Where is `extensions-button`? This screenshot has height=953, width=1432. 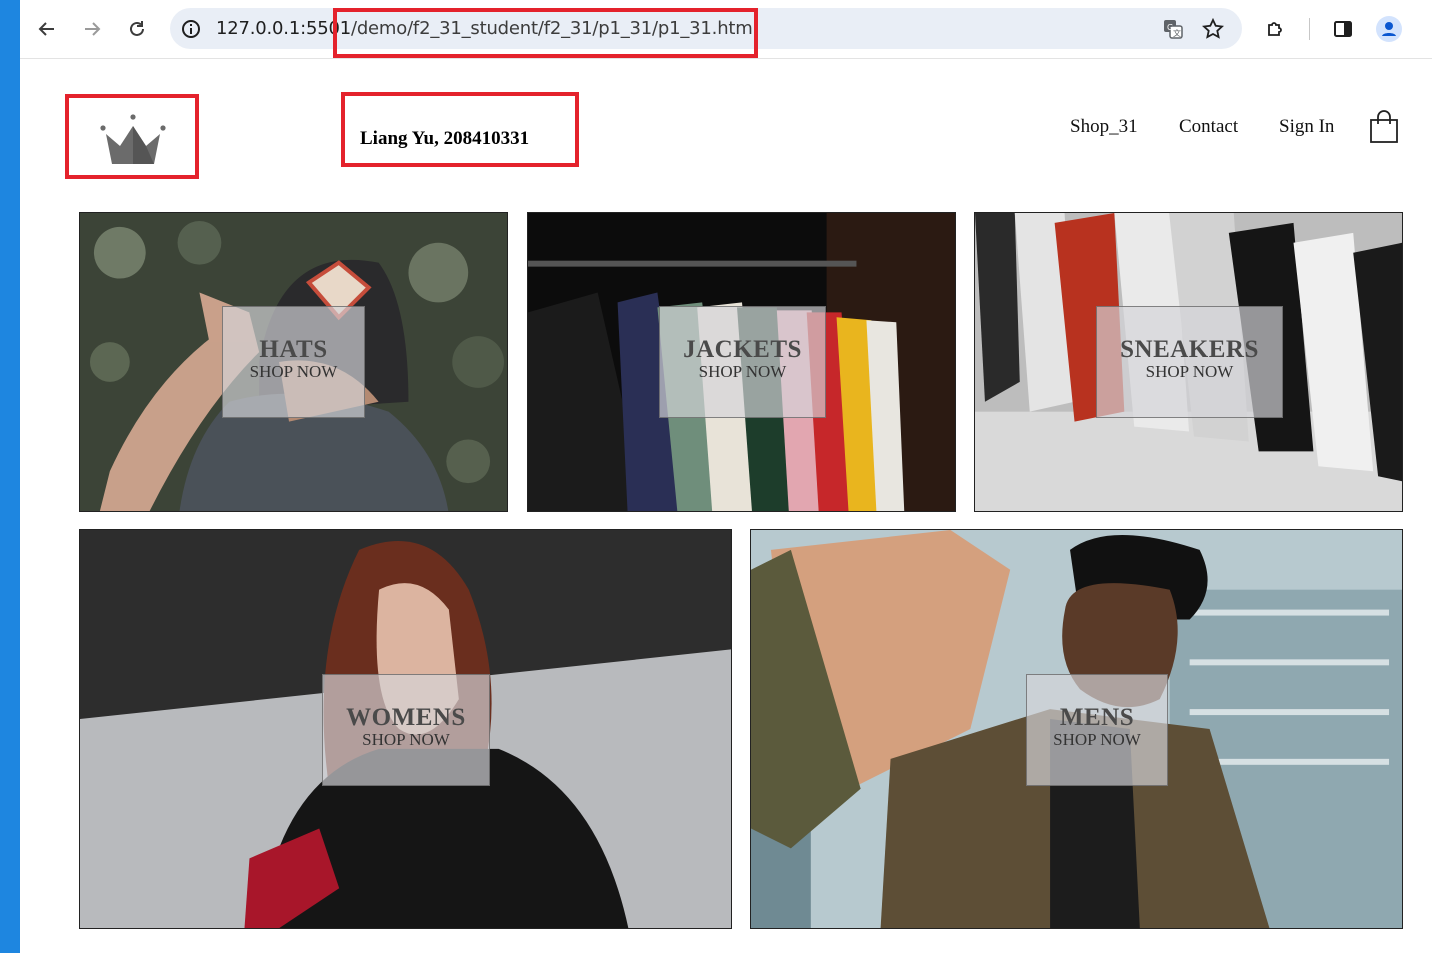
extensions-button is located at coordinates (1275, 29).